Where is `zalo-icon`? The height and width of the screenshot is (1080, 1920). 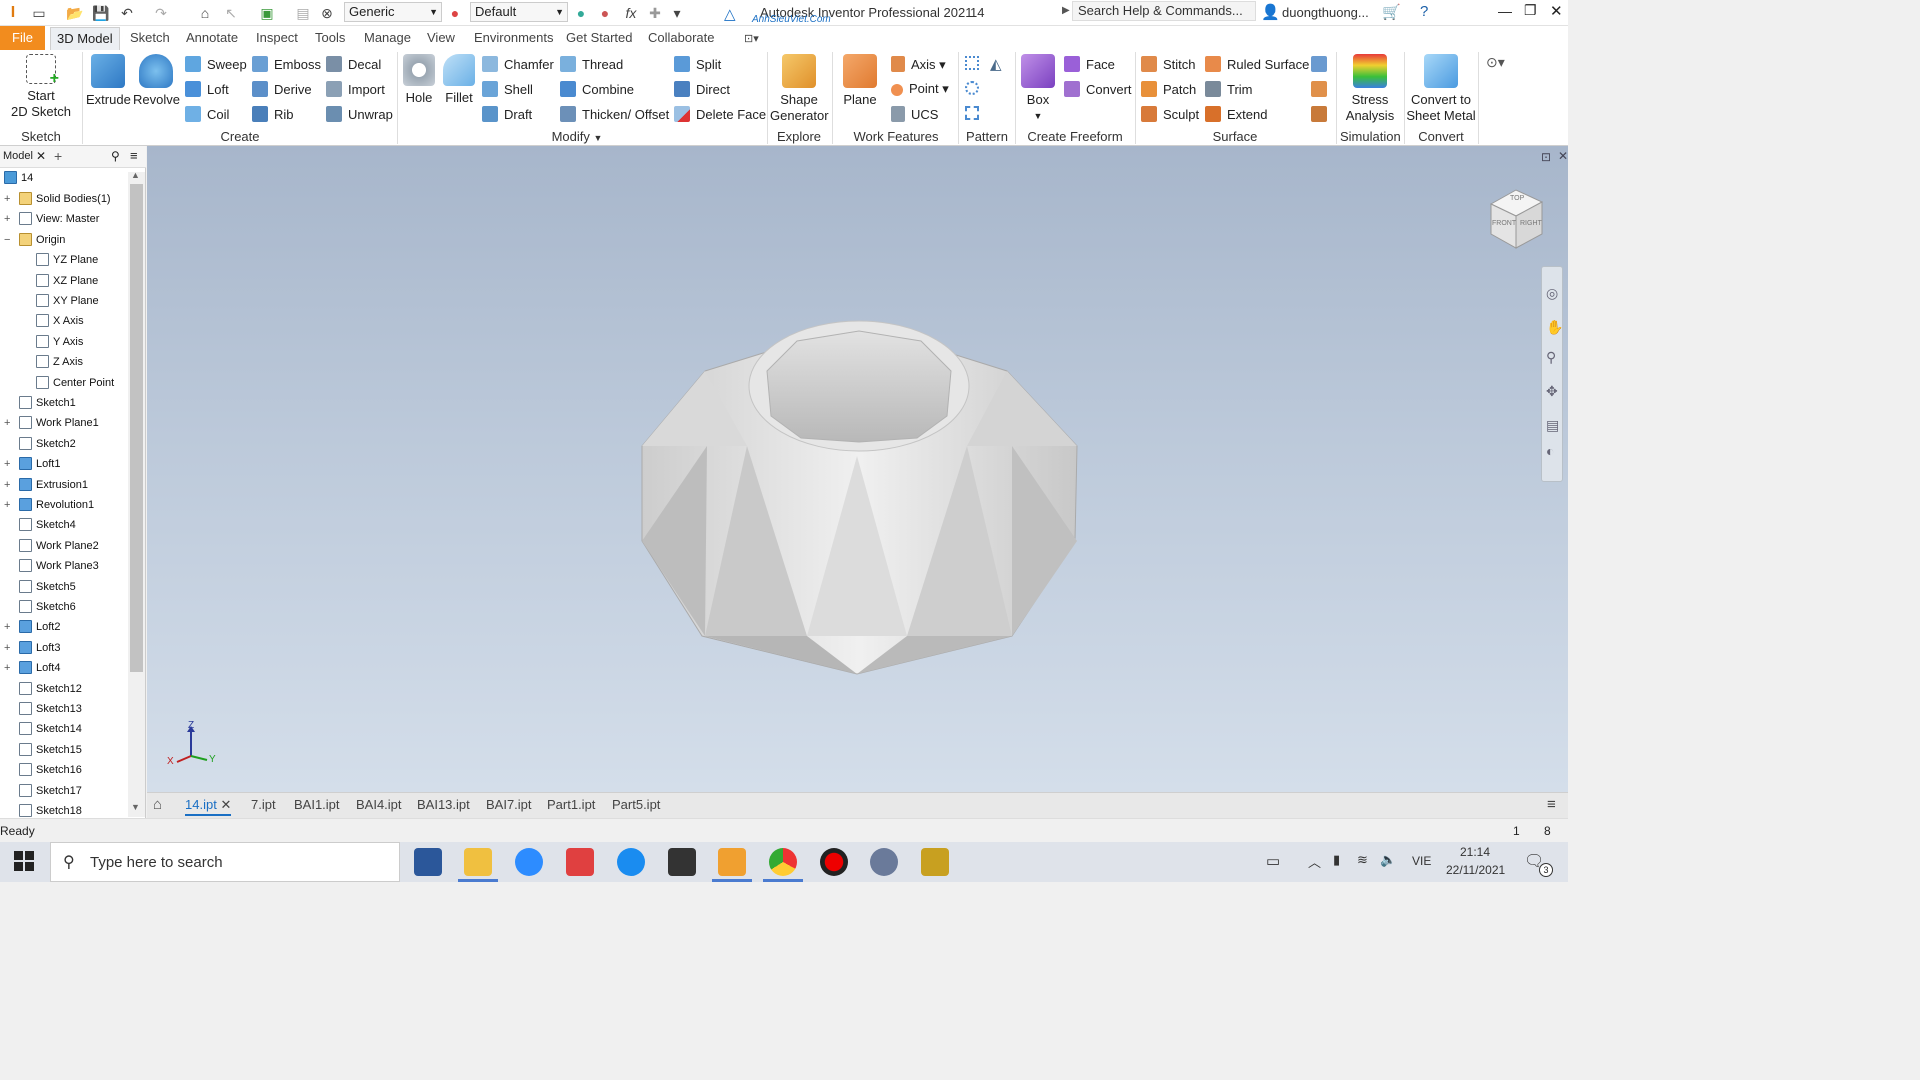
zalo-icon is located at coordinates (631, 862).